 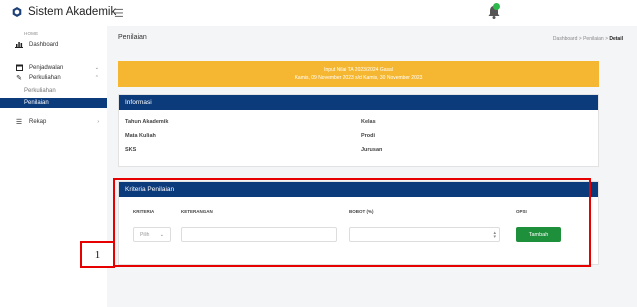 I want to click on breadcrumb-penilaian: Penilaian, so click(x=593, y=39).